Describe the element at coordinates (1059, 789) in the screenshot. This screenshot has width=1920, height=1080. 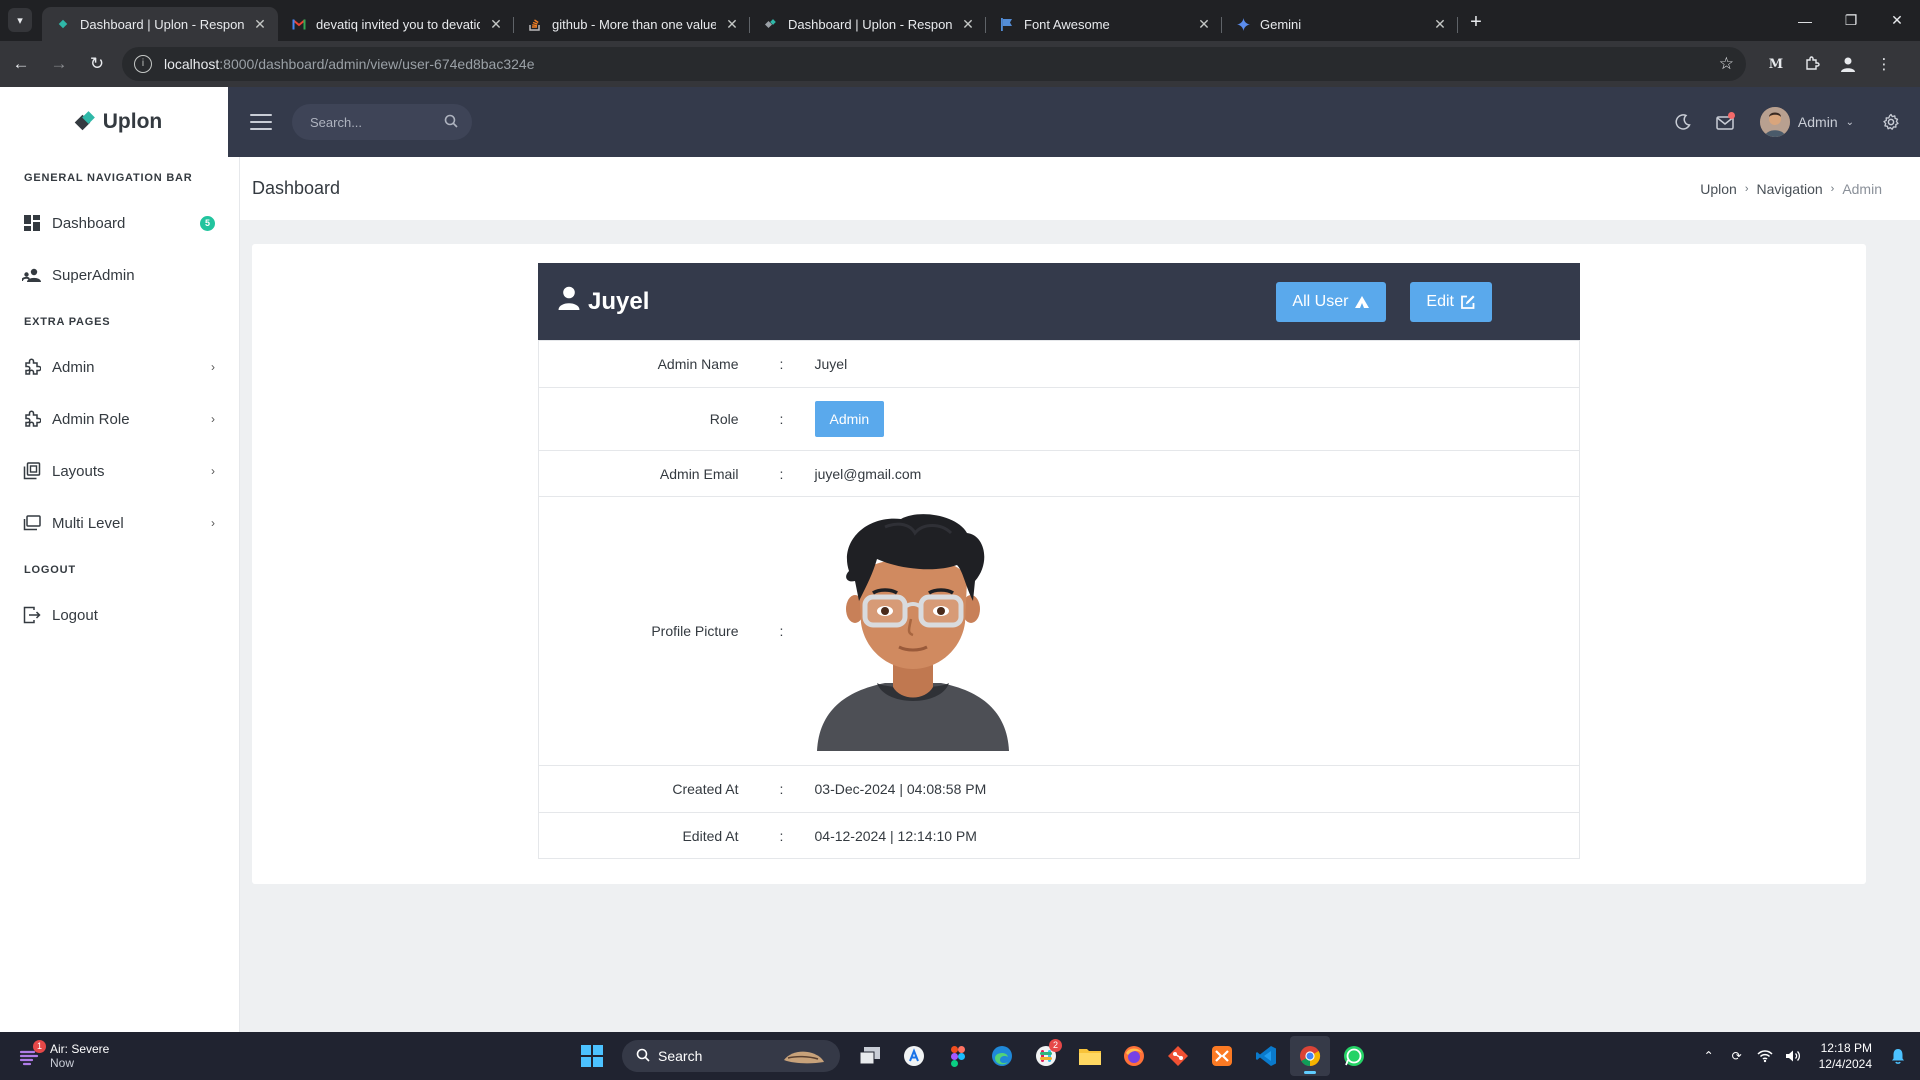
I see `table-row: Created At : 03-Dec-2024 | 04:08:58 PM` at that location.